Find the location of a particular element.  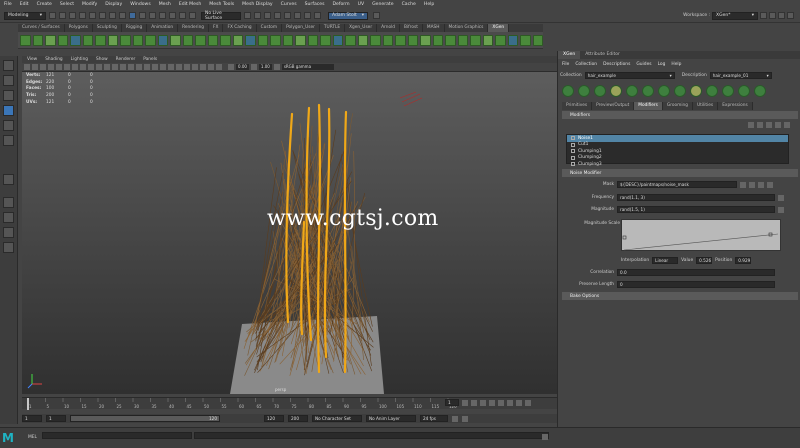

mask-field: ${DESC}/paintmaps/noise_mask is located at coordinates (677, 184).